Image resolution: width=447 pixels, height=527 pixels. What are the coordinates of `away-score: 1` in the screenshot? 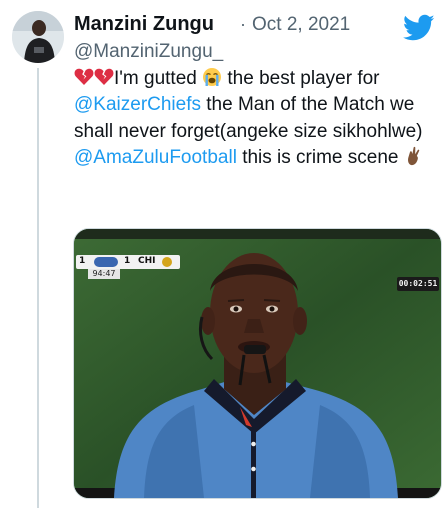 It's located at (127, 261).